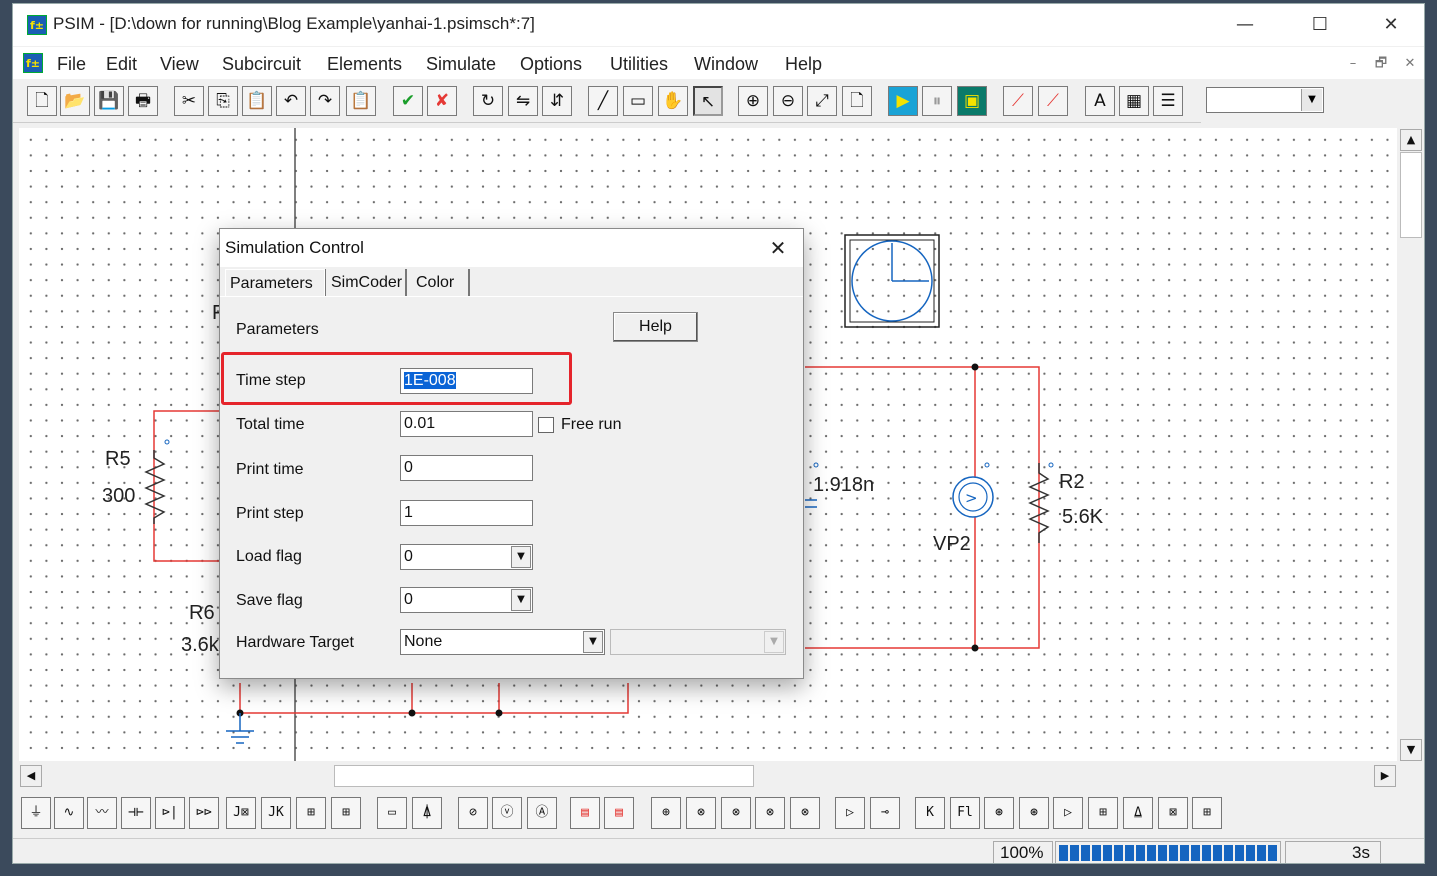 Image resolution: width=1437 pixels, height=876 pixels. I want to click on simview-icon: ▣, so click(972, 101).